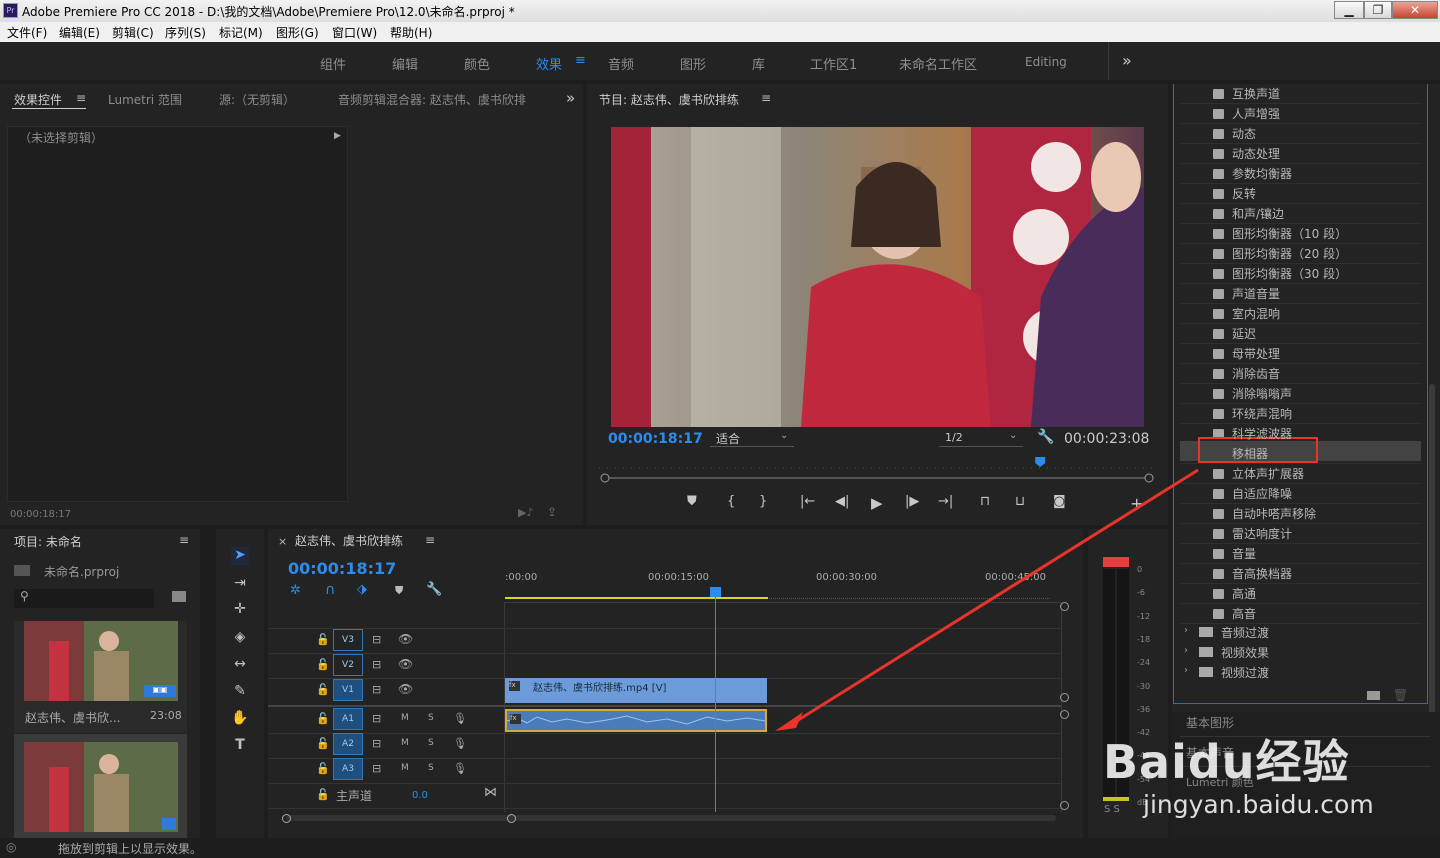 The height and width of the screenshot is (858, 1440). Describe the element at coordinates (240, 692) in the screenshot. I see `pen-tool-icon: ✎` at that location.